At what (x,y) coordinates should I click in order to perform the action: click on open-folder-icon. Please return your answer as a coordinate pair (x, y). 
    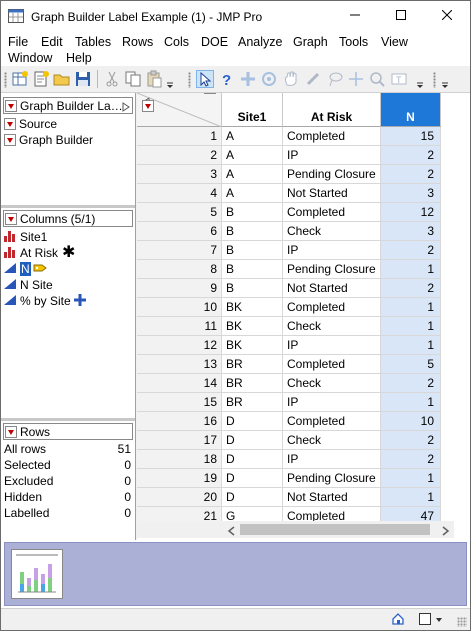
    Looking at the image, I should click on (62, 79).